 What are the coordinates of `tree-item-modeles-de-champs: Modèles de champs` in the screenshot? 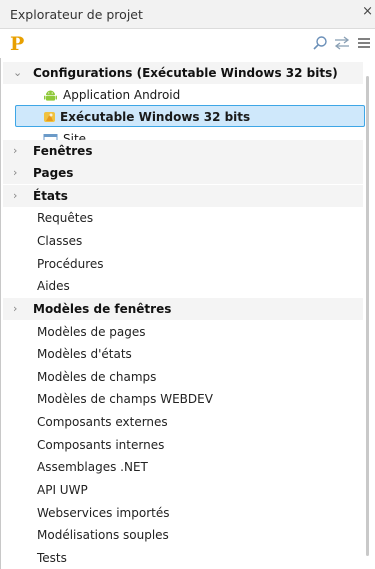 It's located at (183, 377).